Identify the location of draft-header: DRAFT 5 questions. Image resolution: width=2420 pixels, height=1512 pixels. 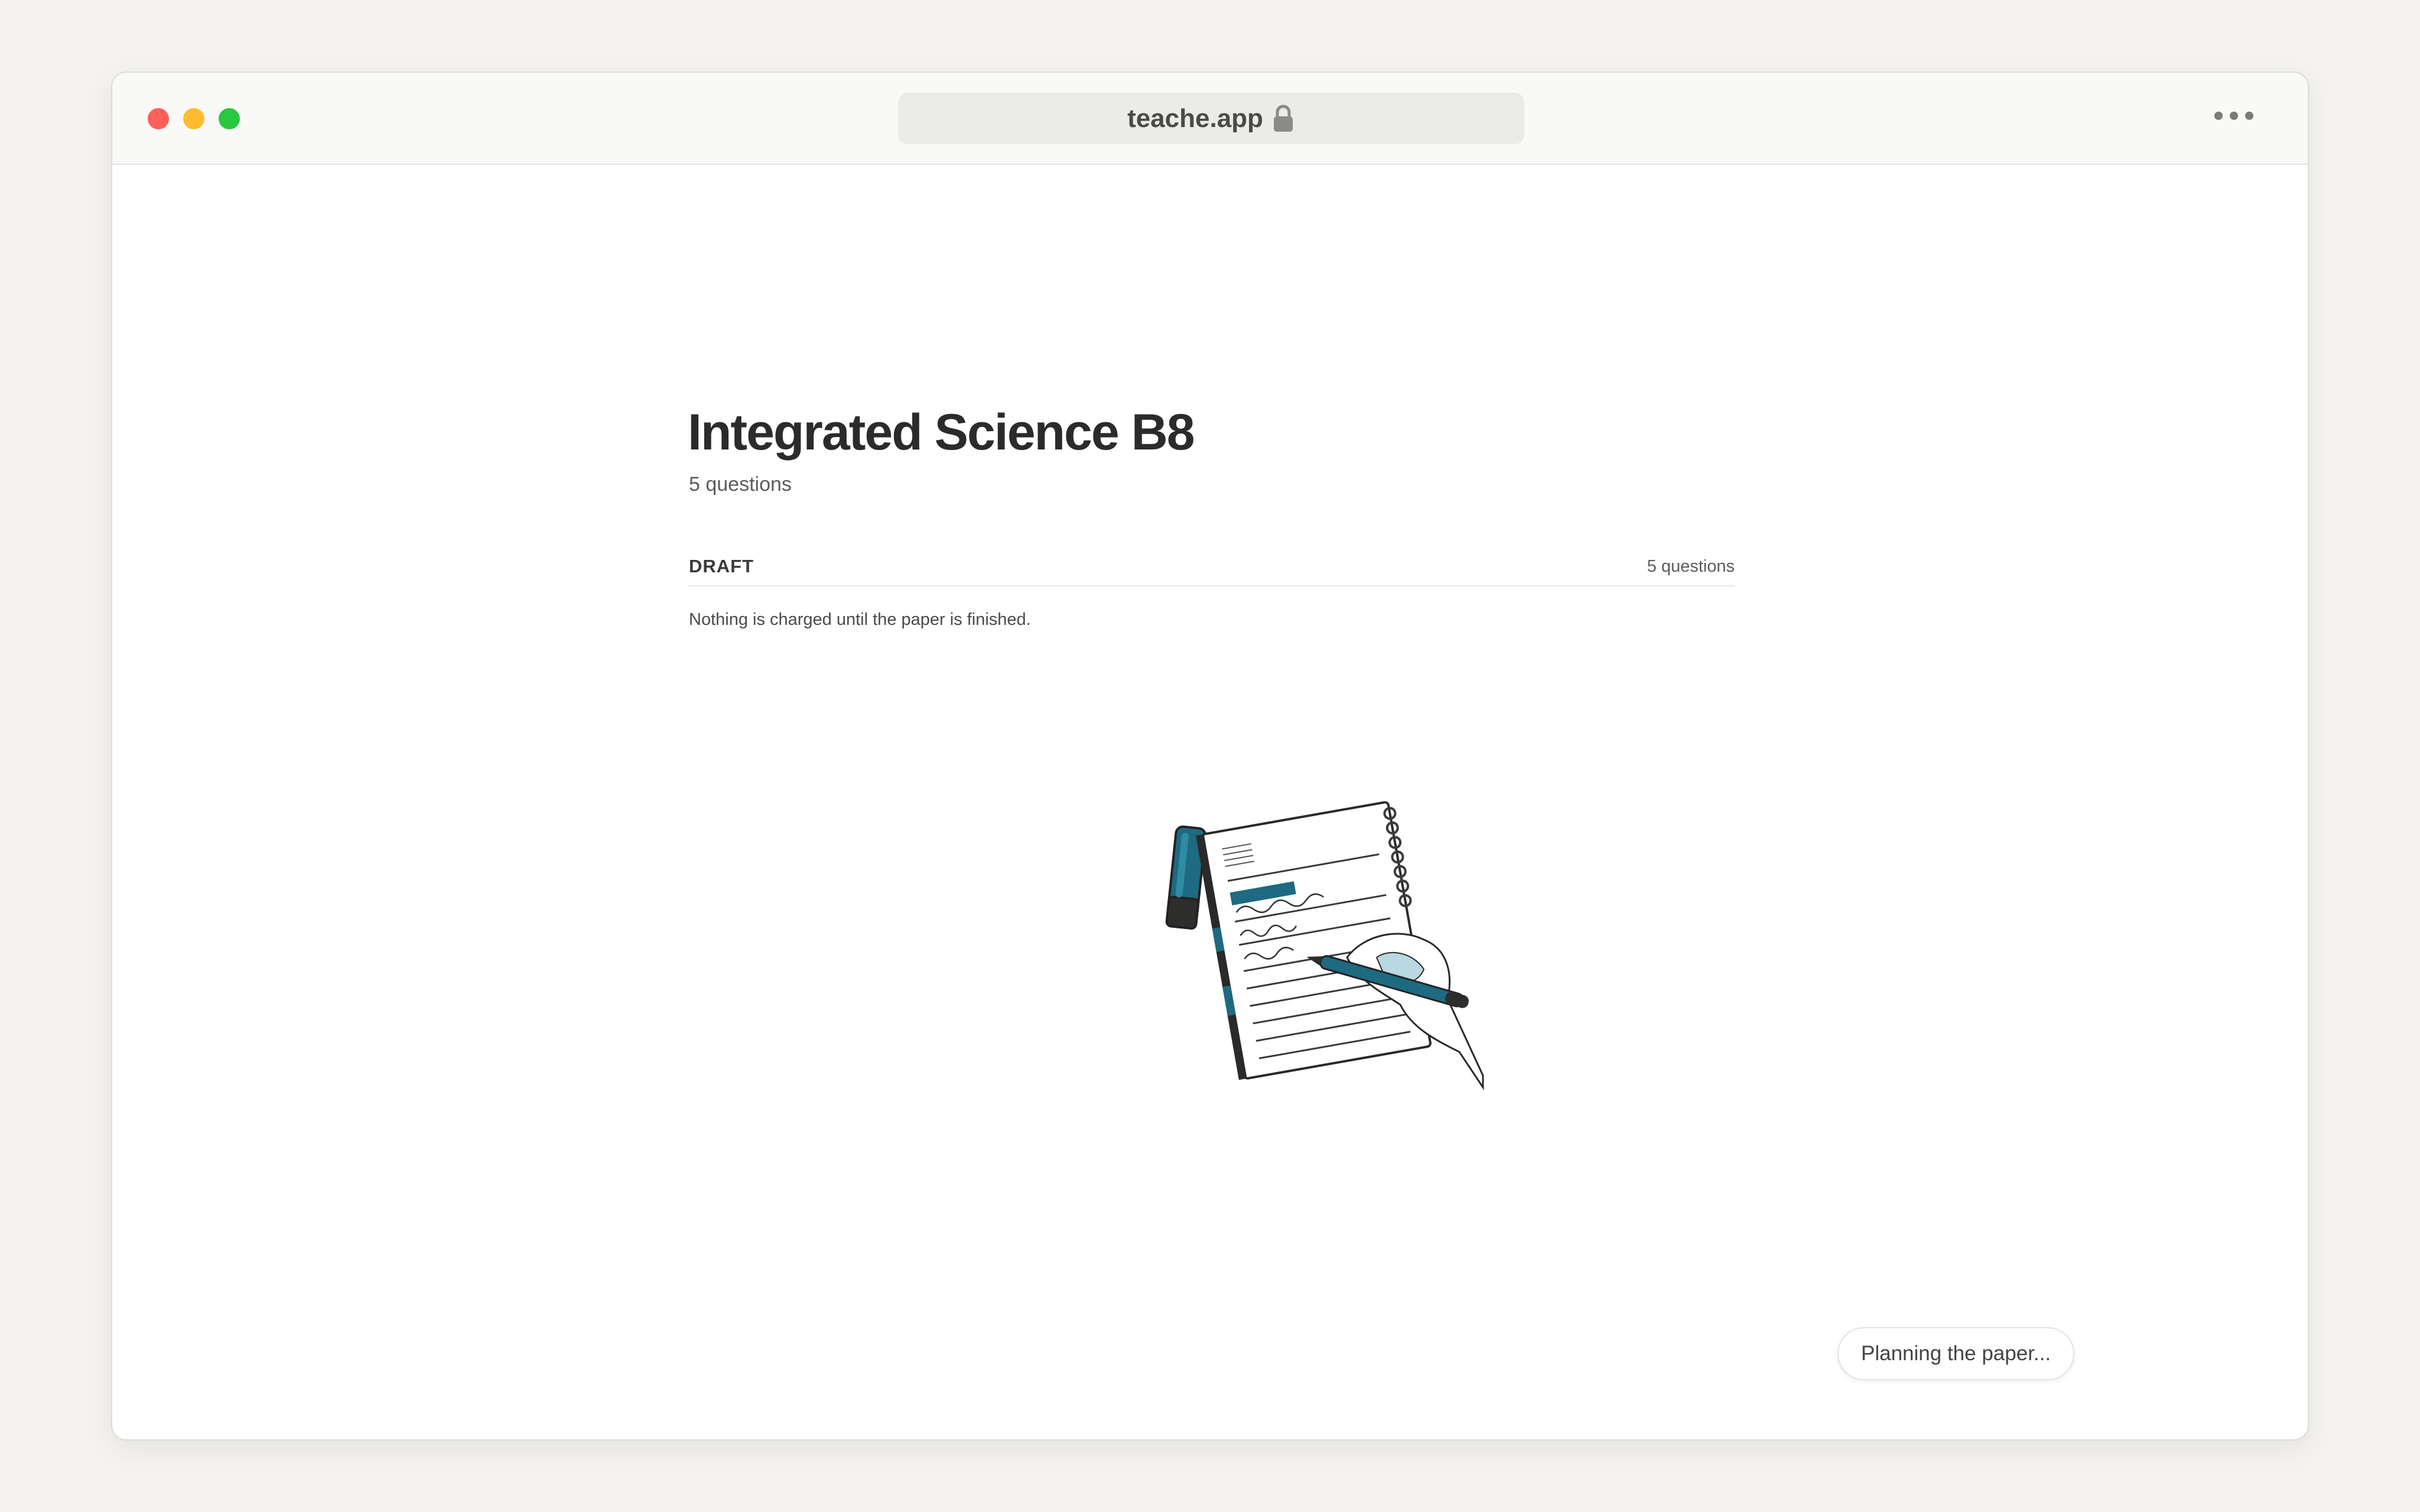
(1211, 571).